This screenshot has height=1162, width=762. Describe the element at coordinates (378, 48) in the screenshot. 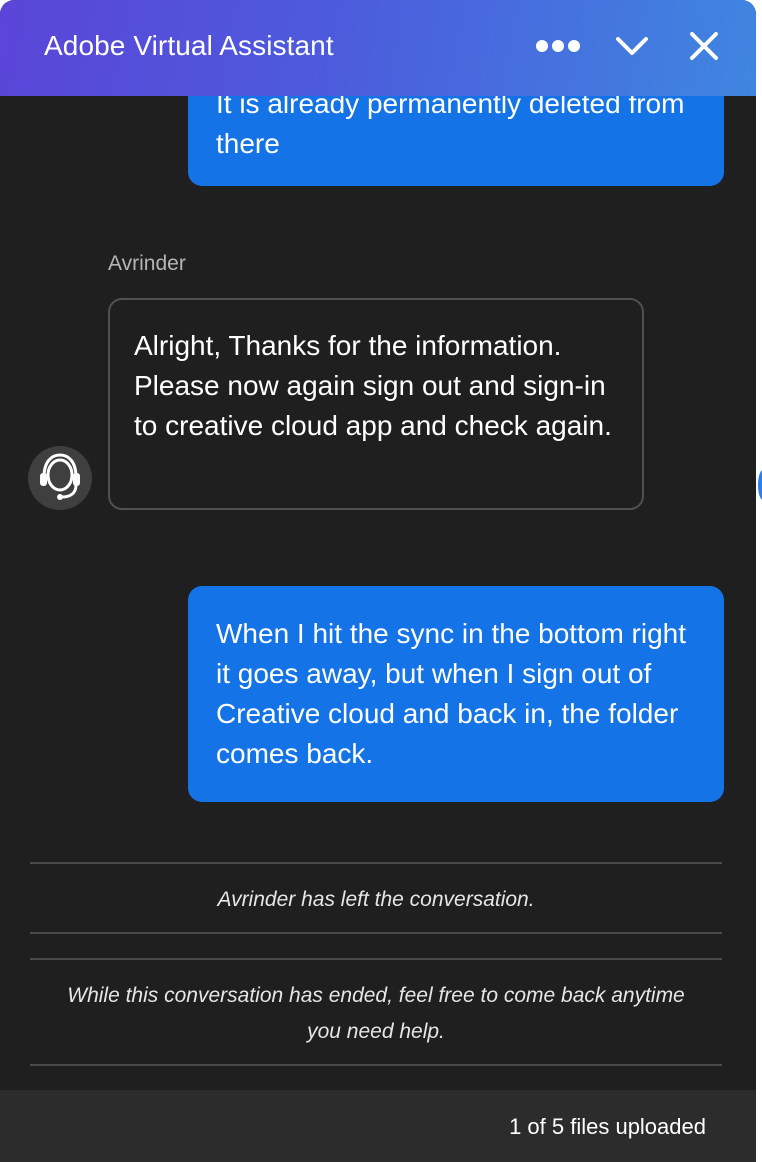

I see `assistant-header: Adobe Virtual Assistant` at that location.